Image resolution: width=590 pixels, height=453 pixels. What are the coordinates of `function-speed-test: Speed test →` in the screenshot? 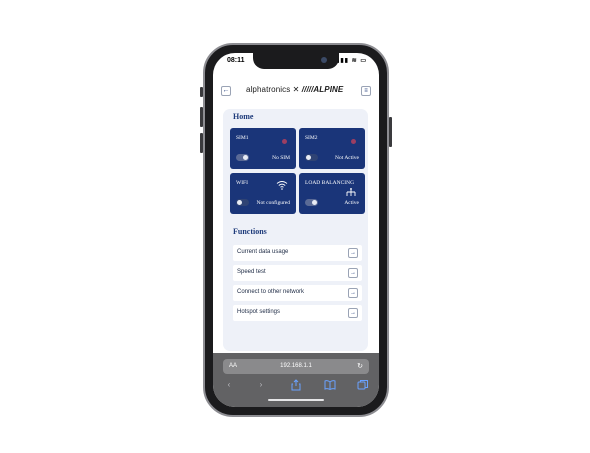 It's located at (297, 273).